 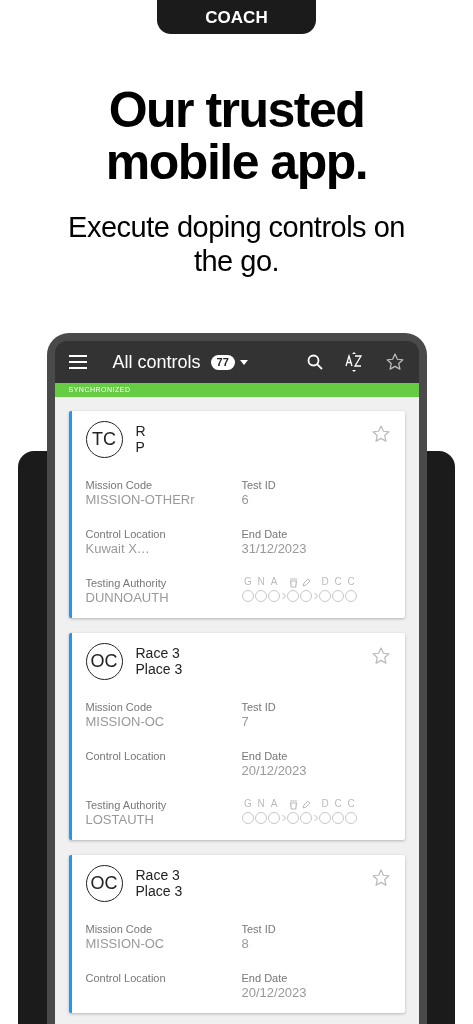 I want to click on subtitle-line: P, so click(x=140, y=447).